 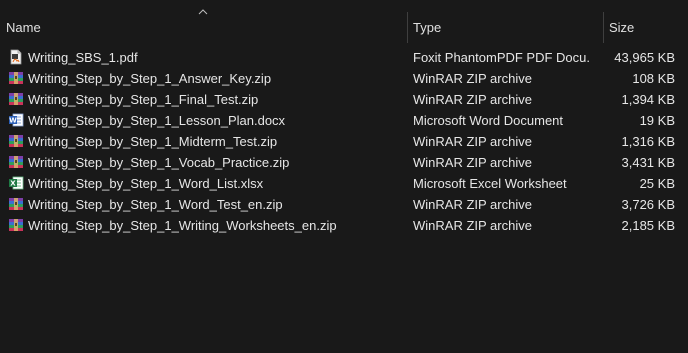 I want to click on file-name: Writing_Step_by_Step_1_Final_Test.zip, so click(x=143, y=99).